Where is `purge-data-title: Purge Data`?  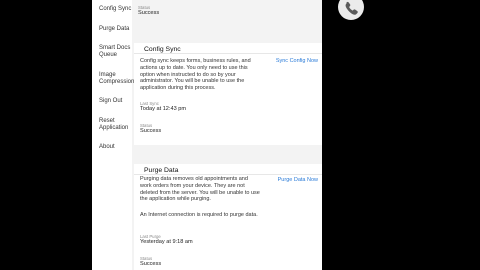
purge-data-title: Purge Data is located at coordinates (161, 170).